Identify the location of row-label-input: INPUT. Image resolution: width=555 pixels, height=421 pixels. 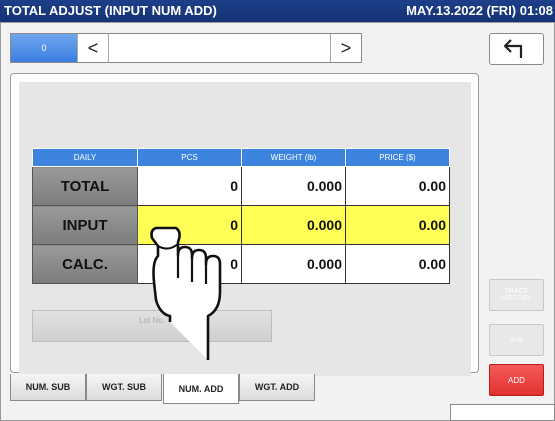
(85, 225).